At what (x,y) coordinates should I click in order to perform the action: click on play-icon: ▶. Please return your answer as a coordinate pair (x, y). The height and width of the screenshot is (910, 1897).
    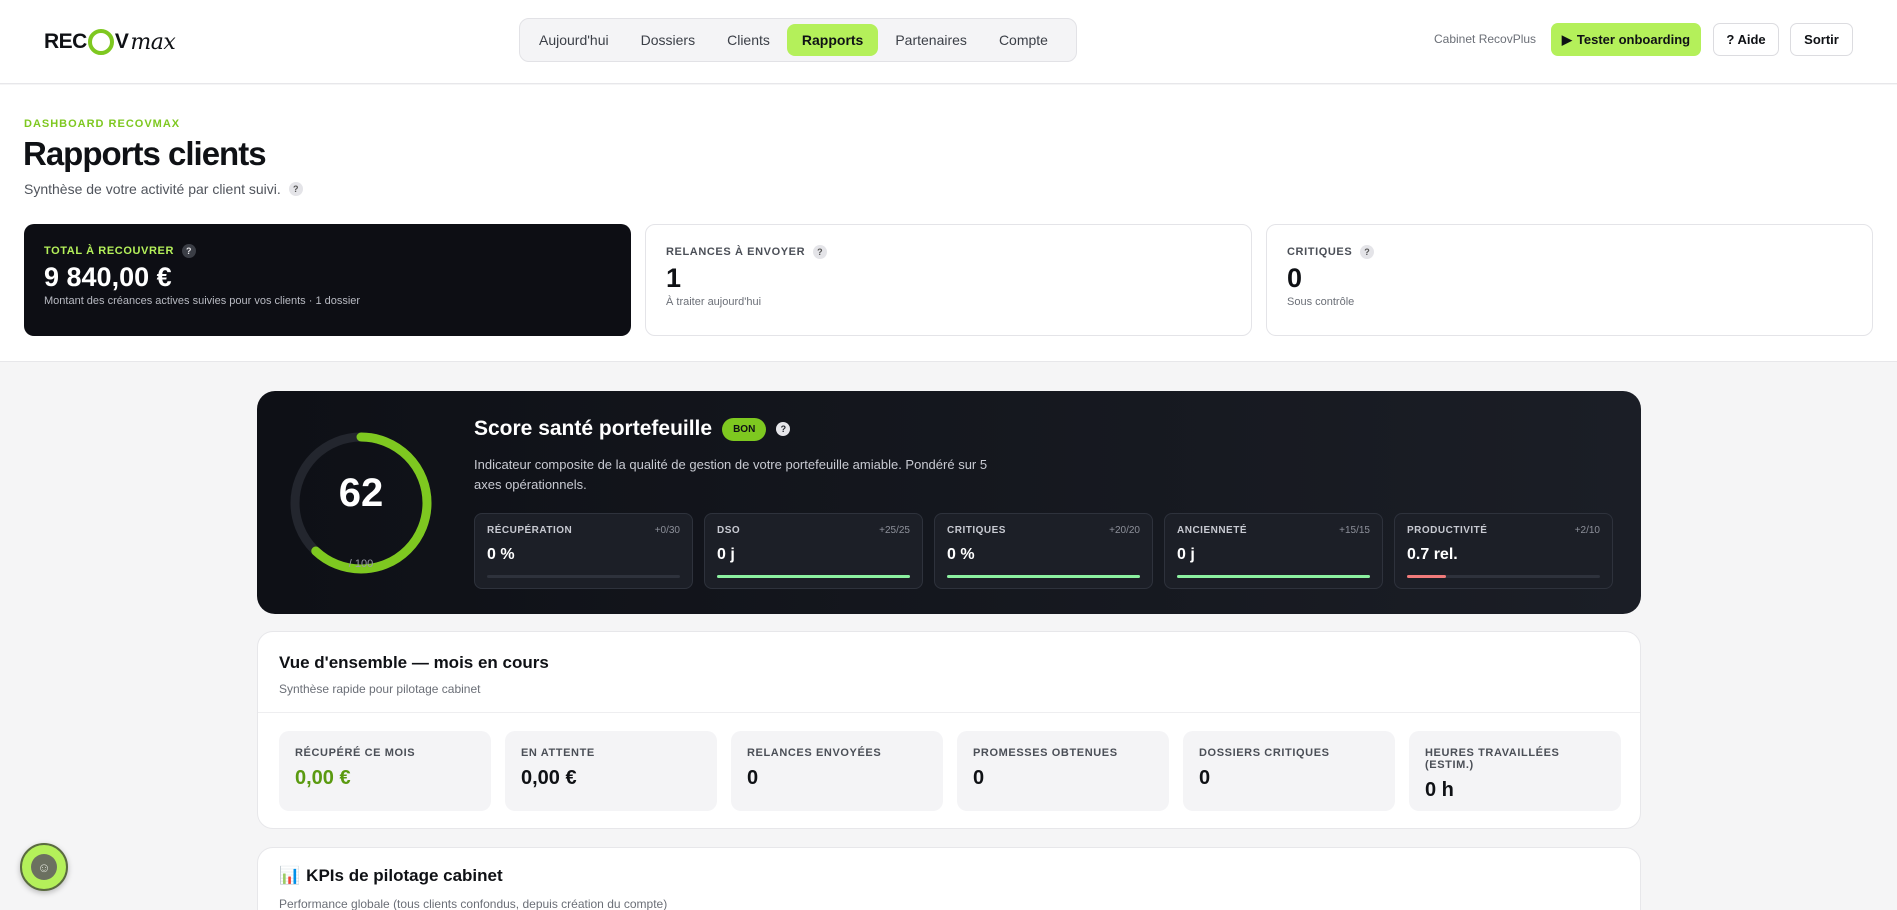
    Looking at the image, I should click on (1566, 39).